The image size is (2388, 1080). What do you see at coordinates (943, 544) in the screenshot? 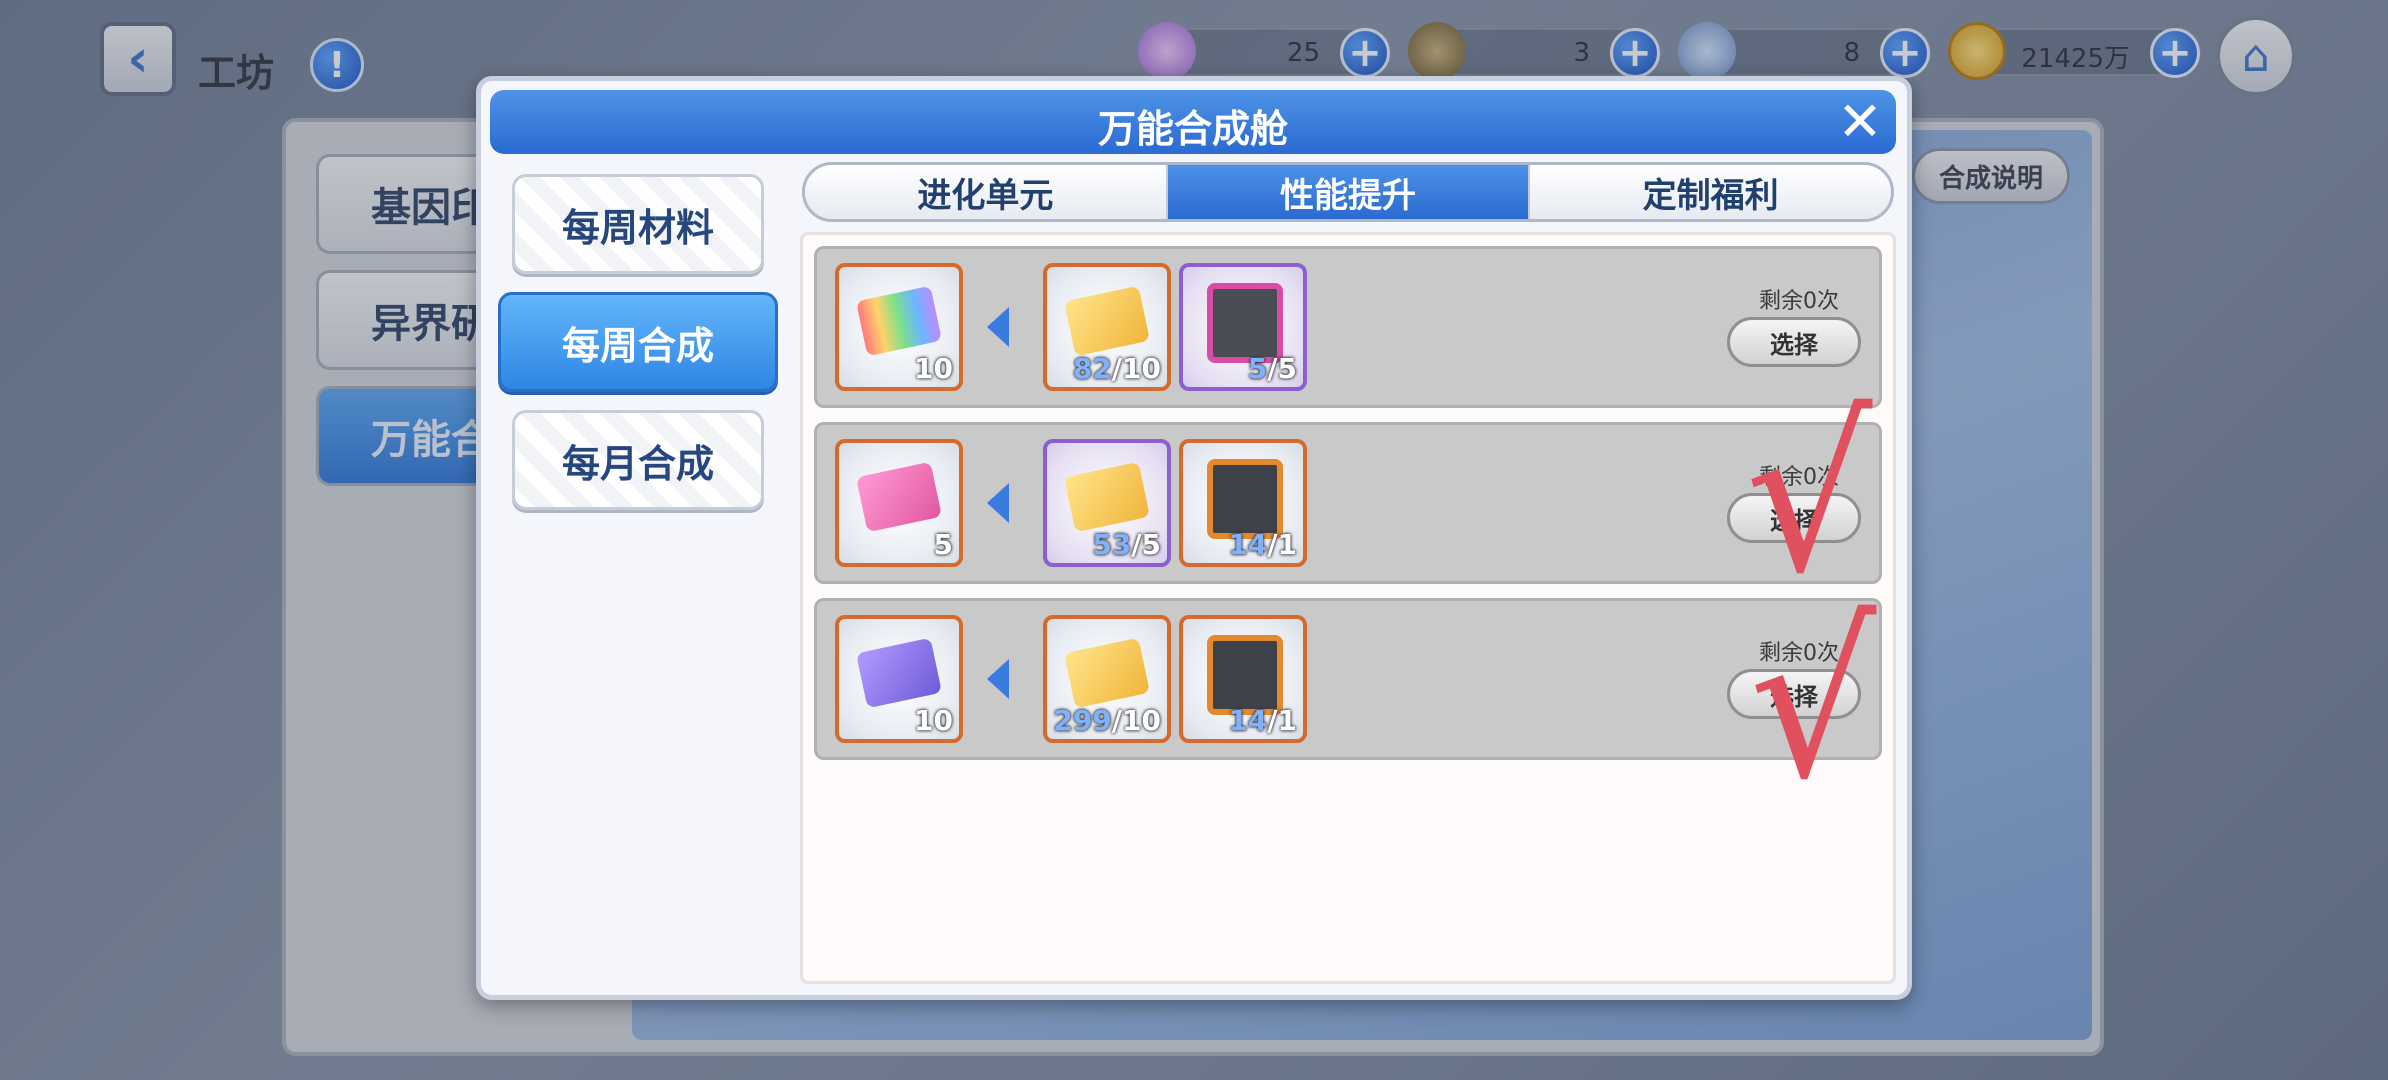
I see `item-count: 5` at bounding box center [943, 544].